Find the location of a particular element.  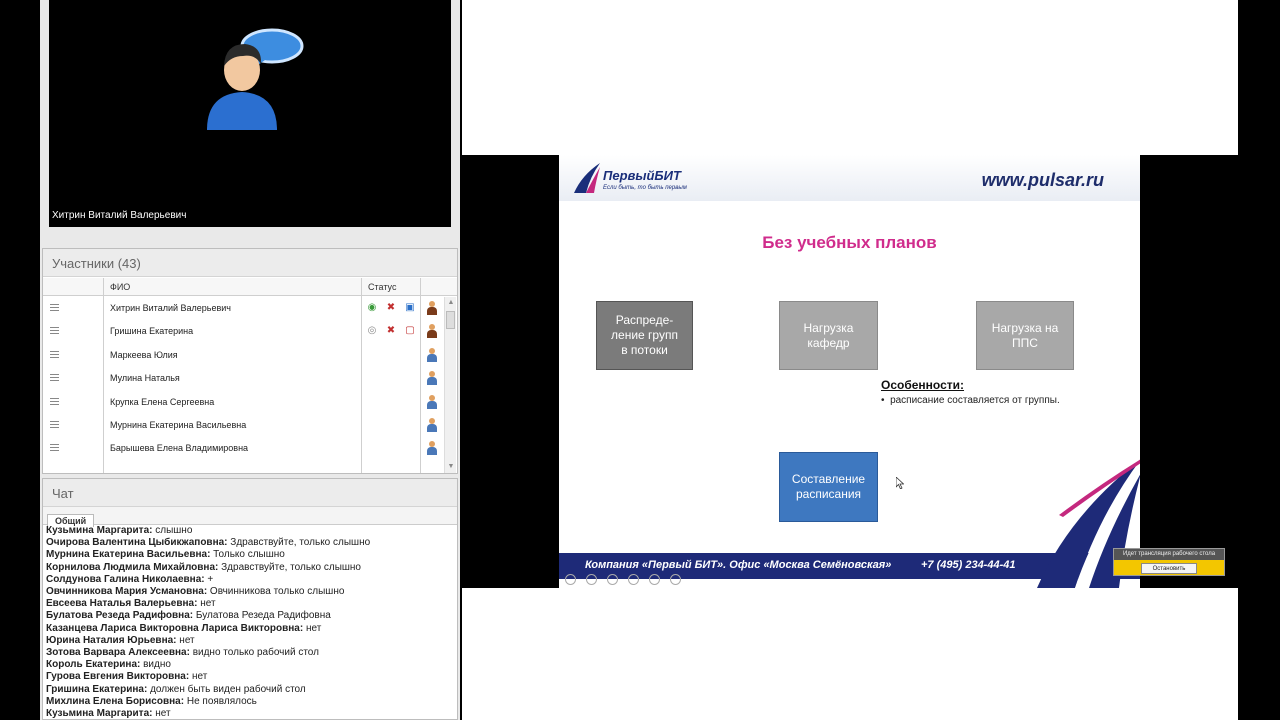

chat-message: Солдунова Галина Николаевна: + is located at coordinates (251, 580).